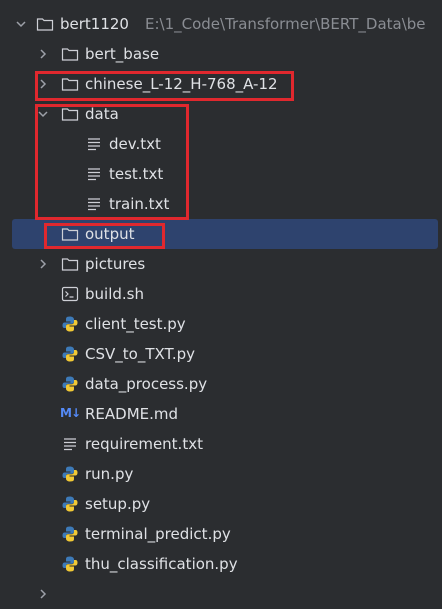 This screenshot has height=609, width=442. Describe the element at coordinates (221, 174) in the screenshot. I see `tree-item-test-txt: test.txt` at that location.